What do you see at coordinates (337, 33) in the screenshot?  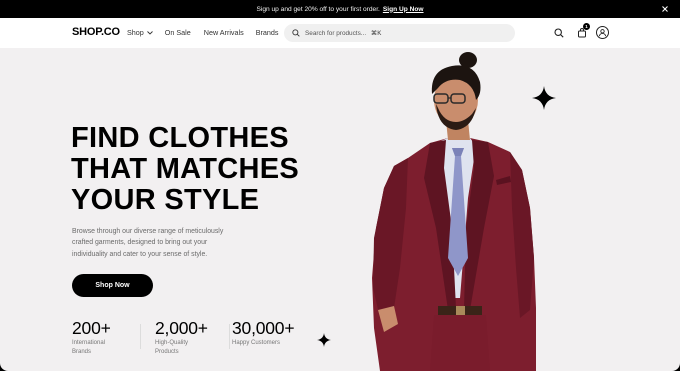 I see `search-input` at bounding box center [337, 33].